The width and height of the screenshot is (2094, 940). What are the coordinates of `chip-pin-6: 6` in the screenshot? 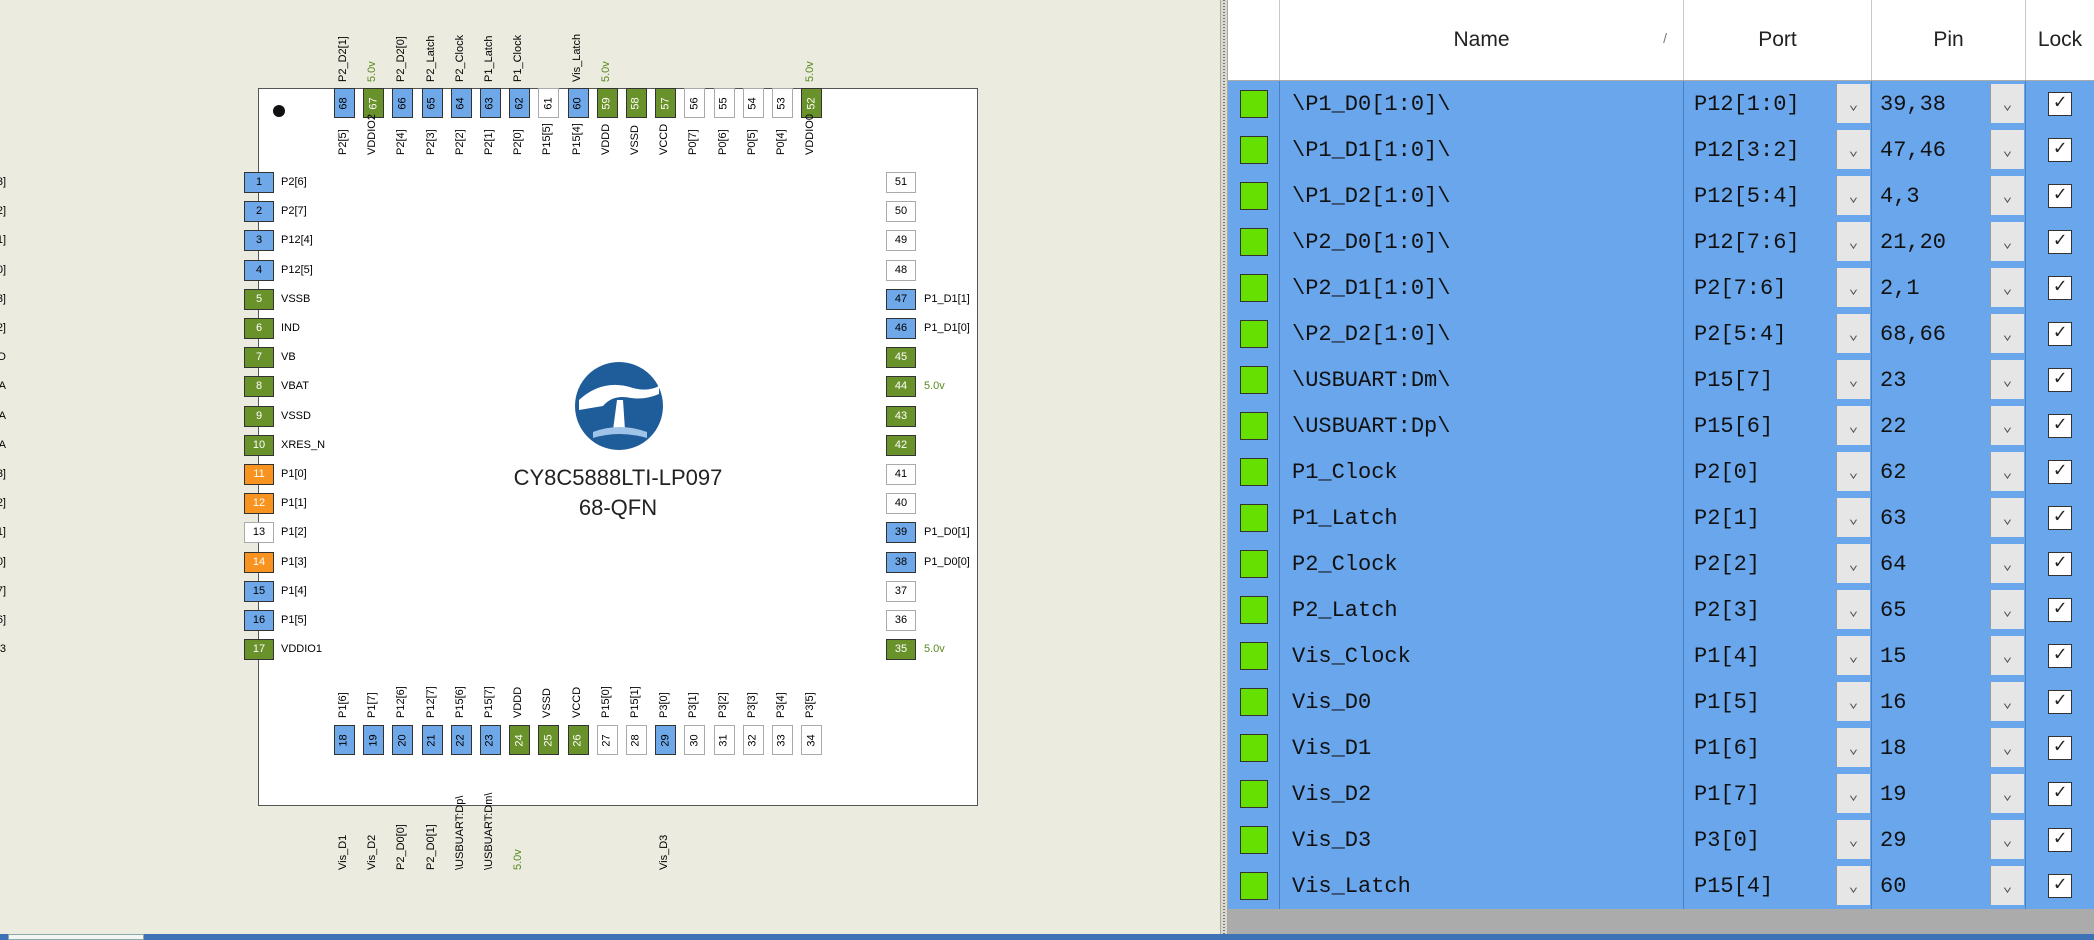 It's located at (259, 328).